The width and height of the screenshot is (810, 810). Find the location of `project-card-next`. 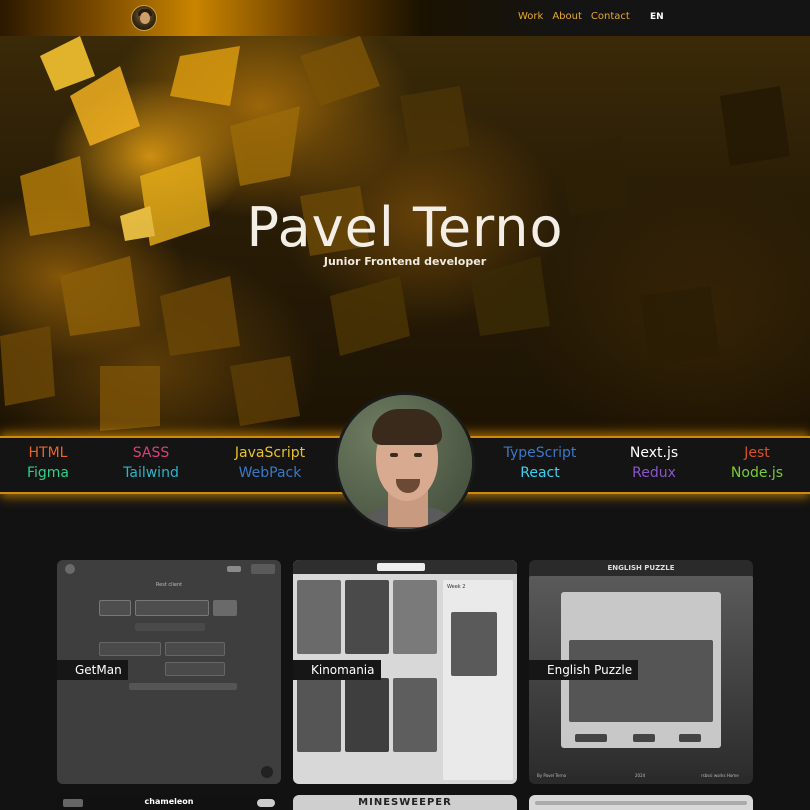

project-card-next is located at coordinates (641, 802).